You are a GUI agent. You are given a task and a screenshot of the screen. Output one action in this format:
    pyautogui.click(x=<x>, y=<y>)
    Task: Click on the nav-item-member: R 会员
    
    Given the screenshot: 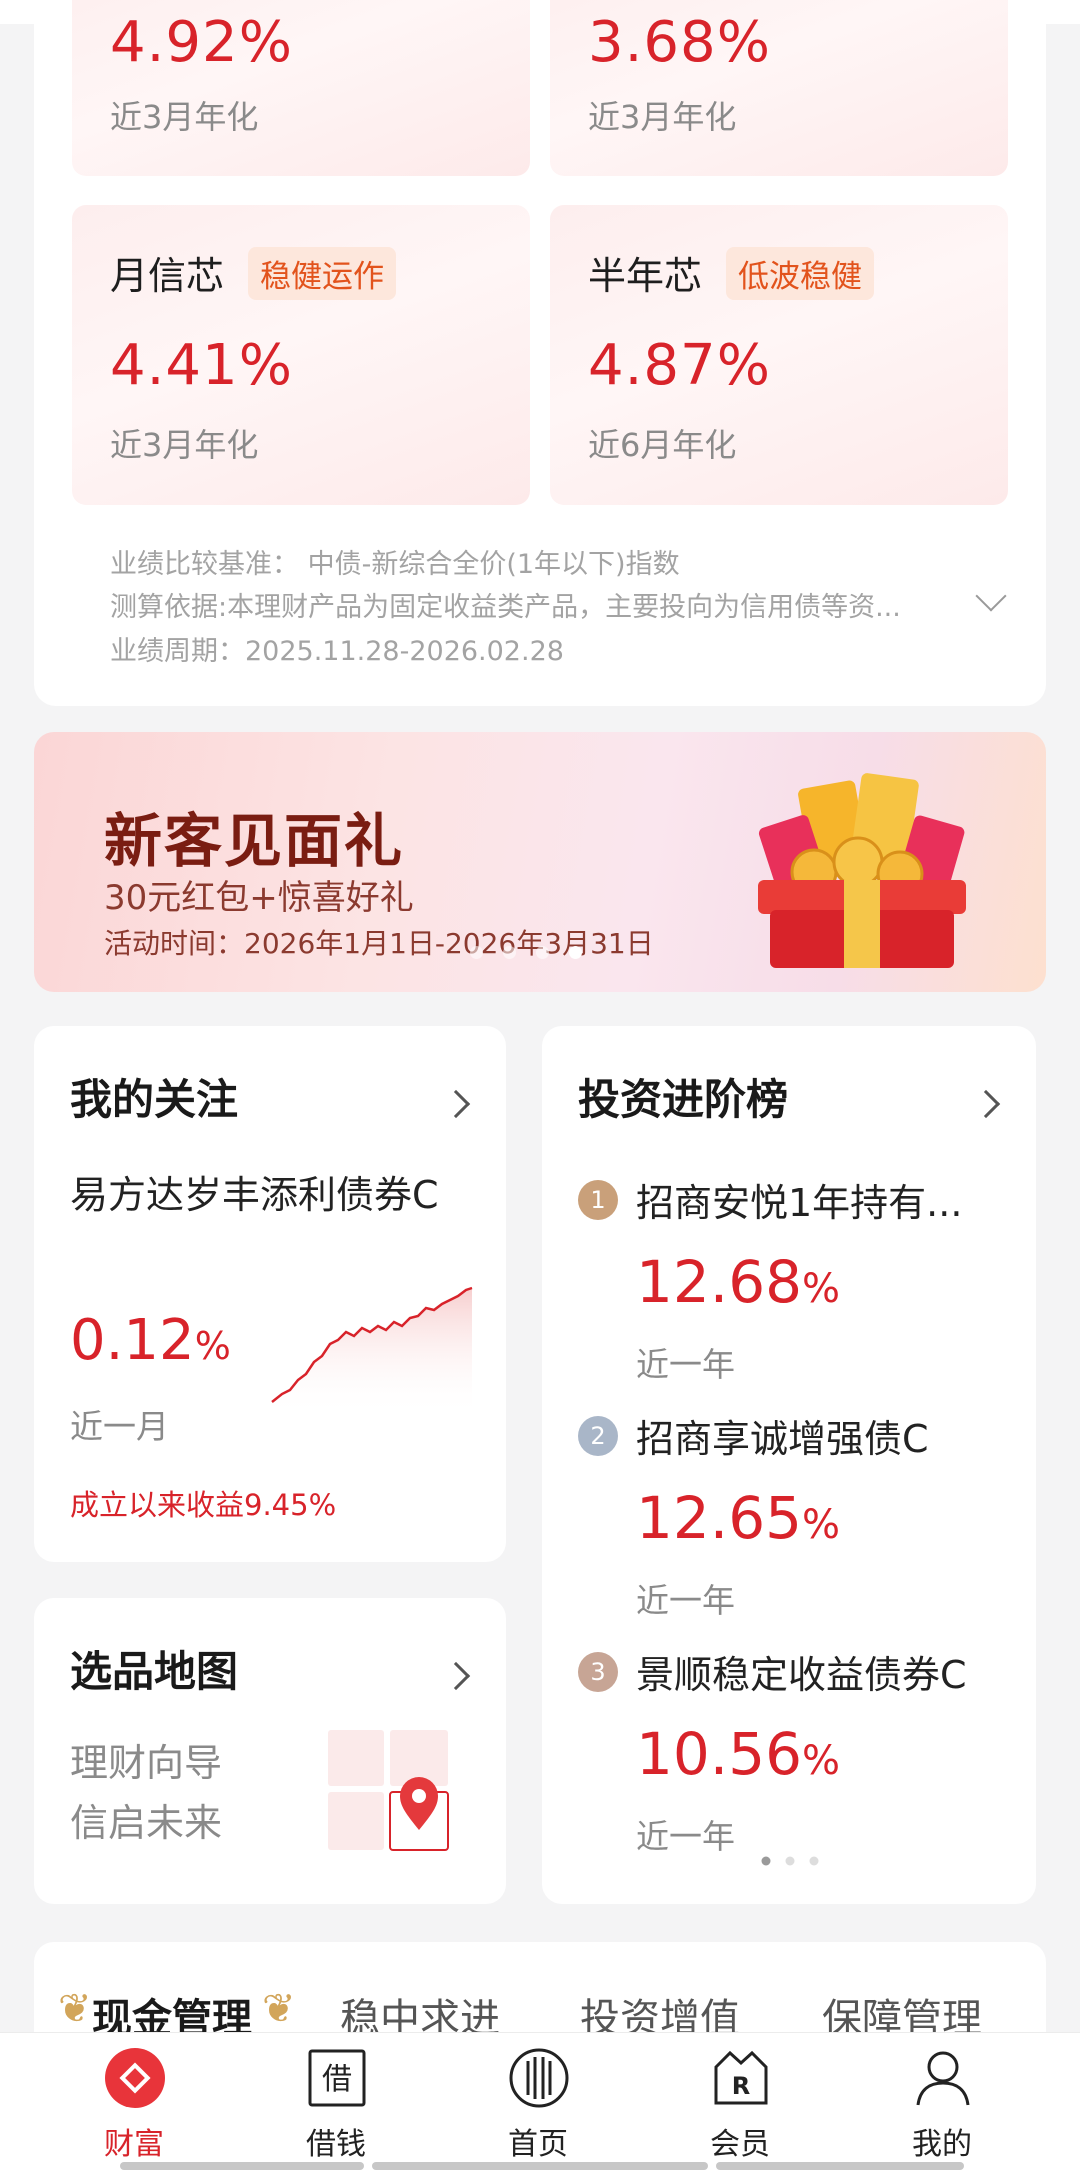 What is the action you would take?
    pyautogui.click(x=740, y=2103)
    